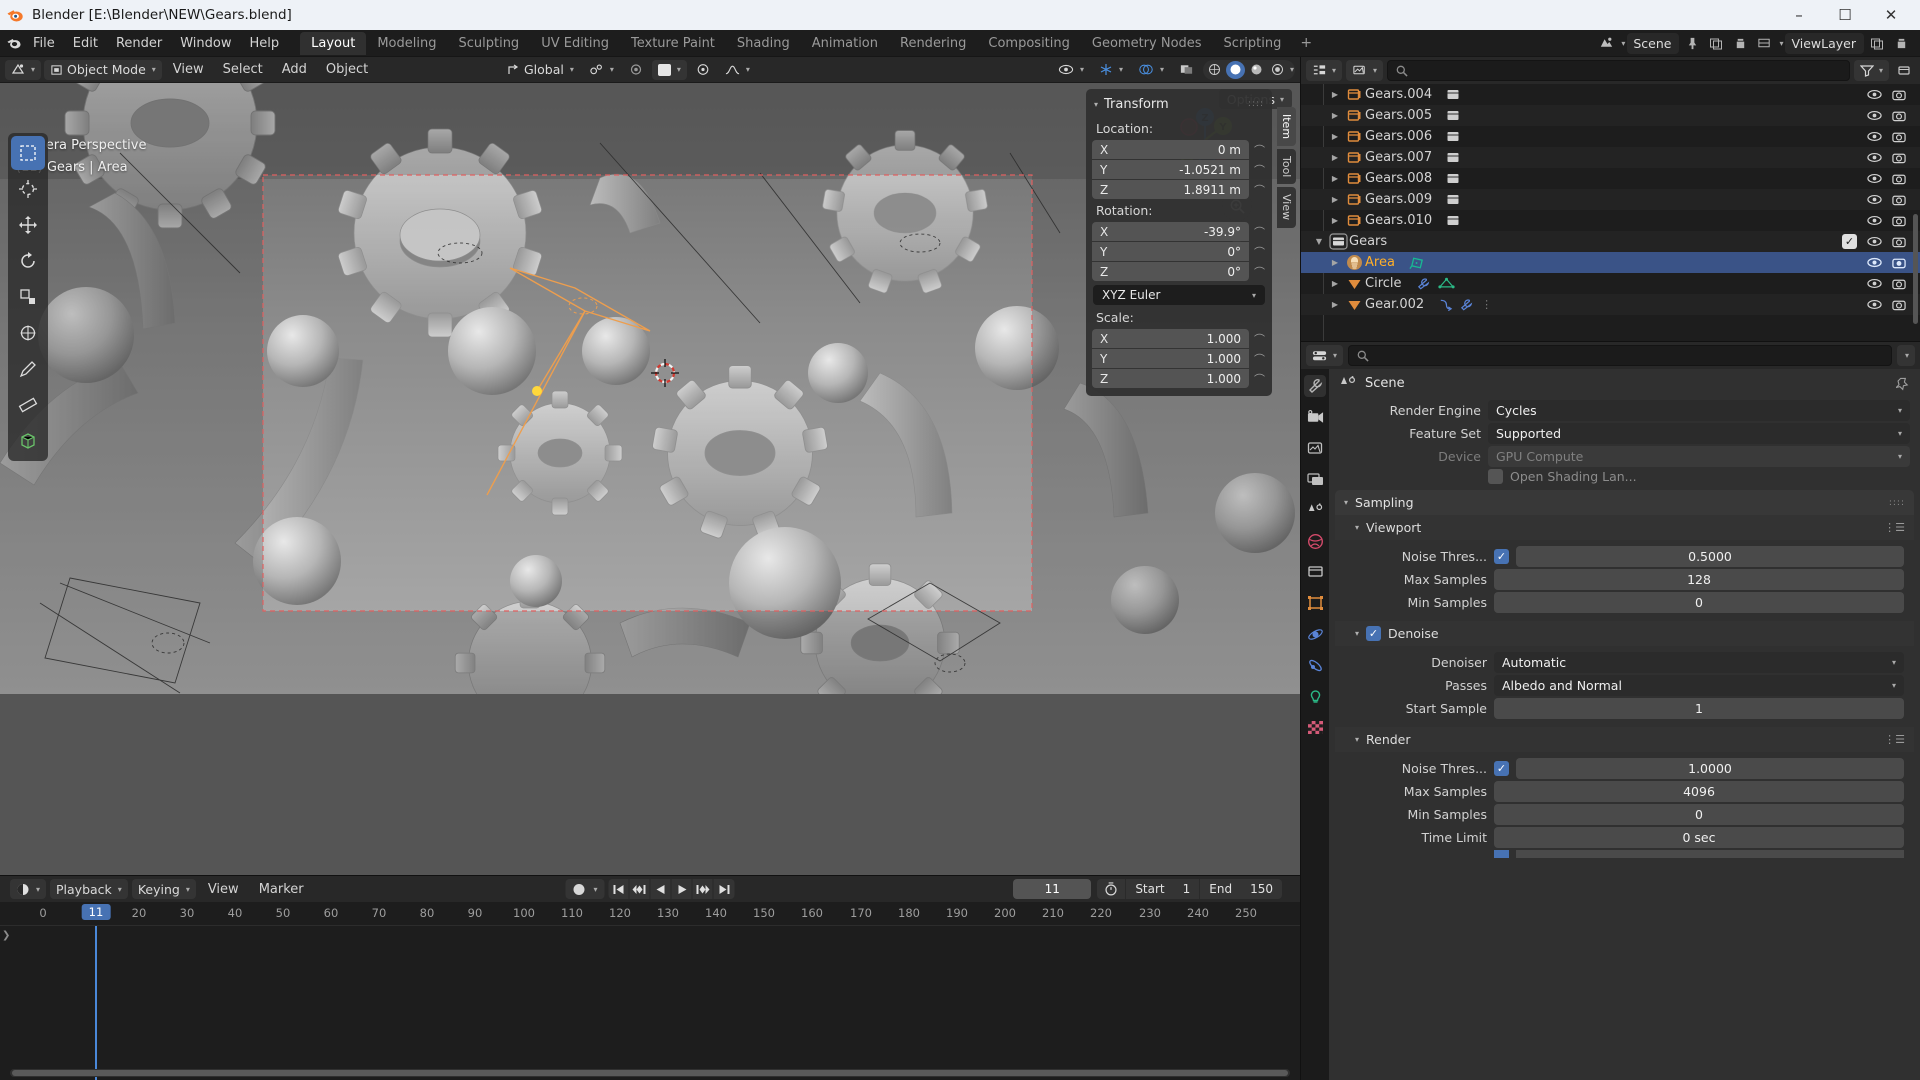 This screenshot has height=1080, width=1920. What do you see at coordinates (1315, 479) in the screenshot?
I see `properties-tab-viewlayer` at bounding box center [1315, 479].